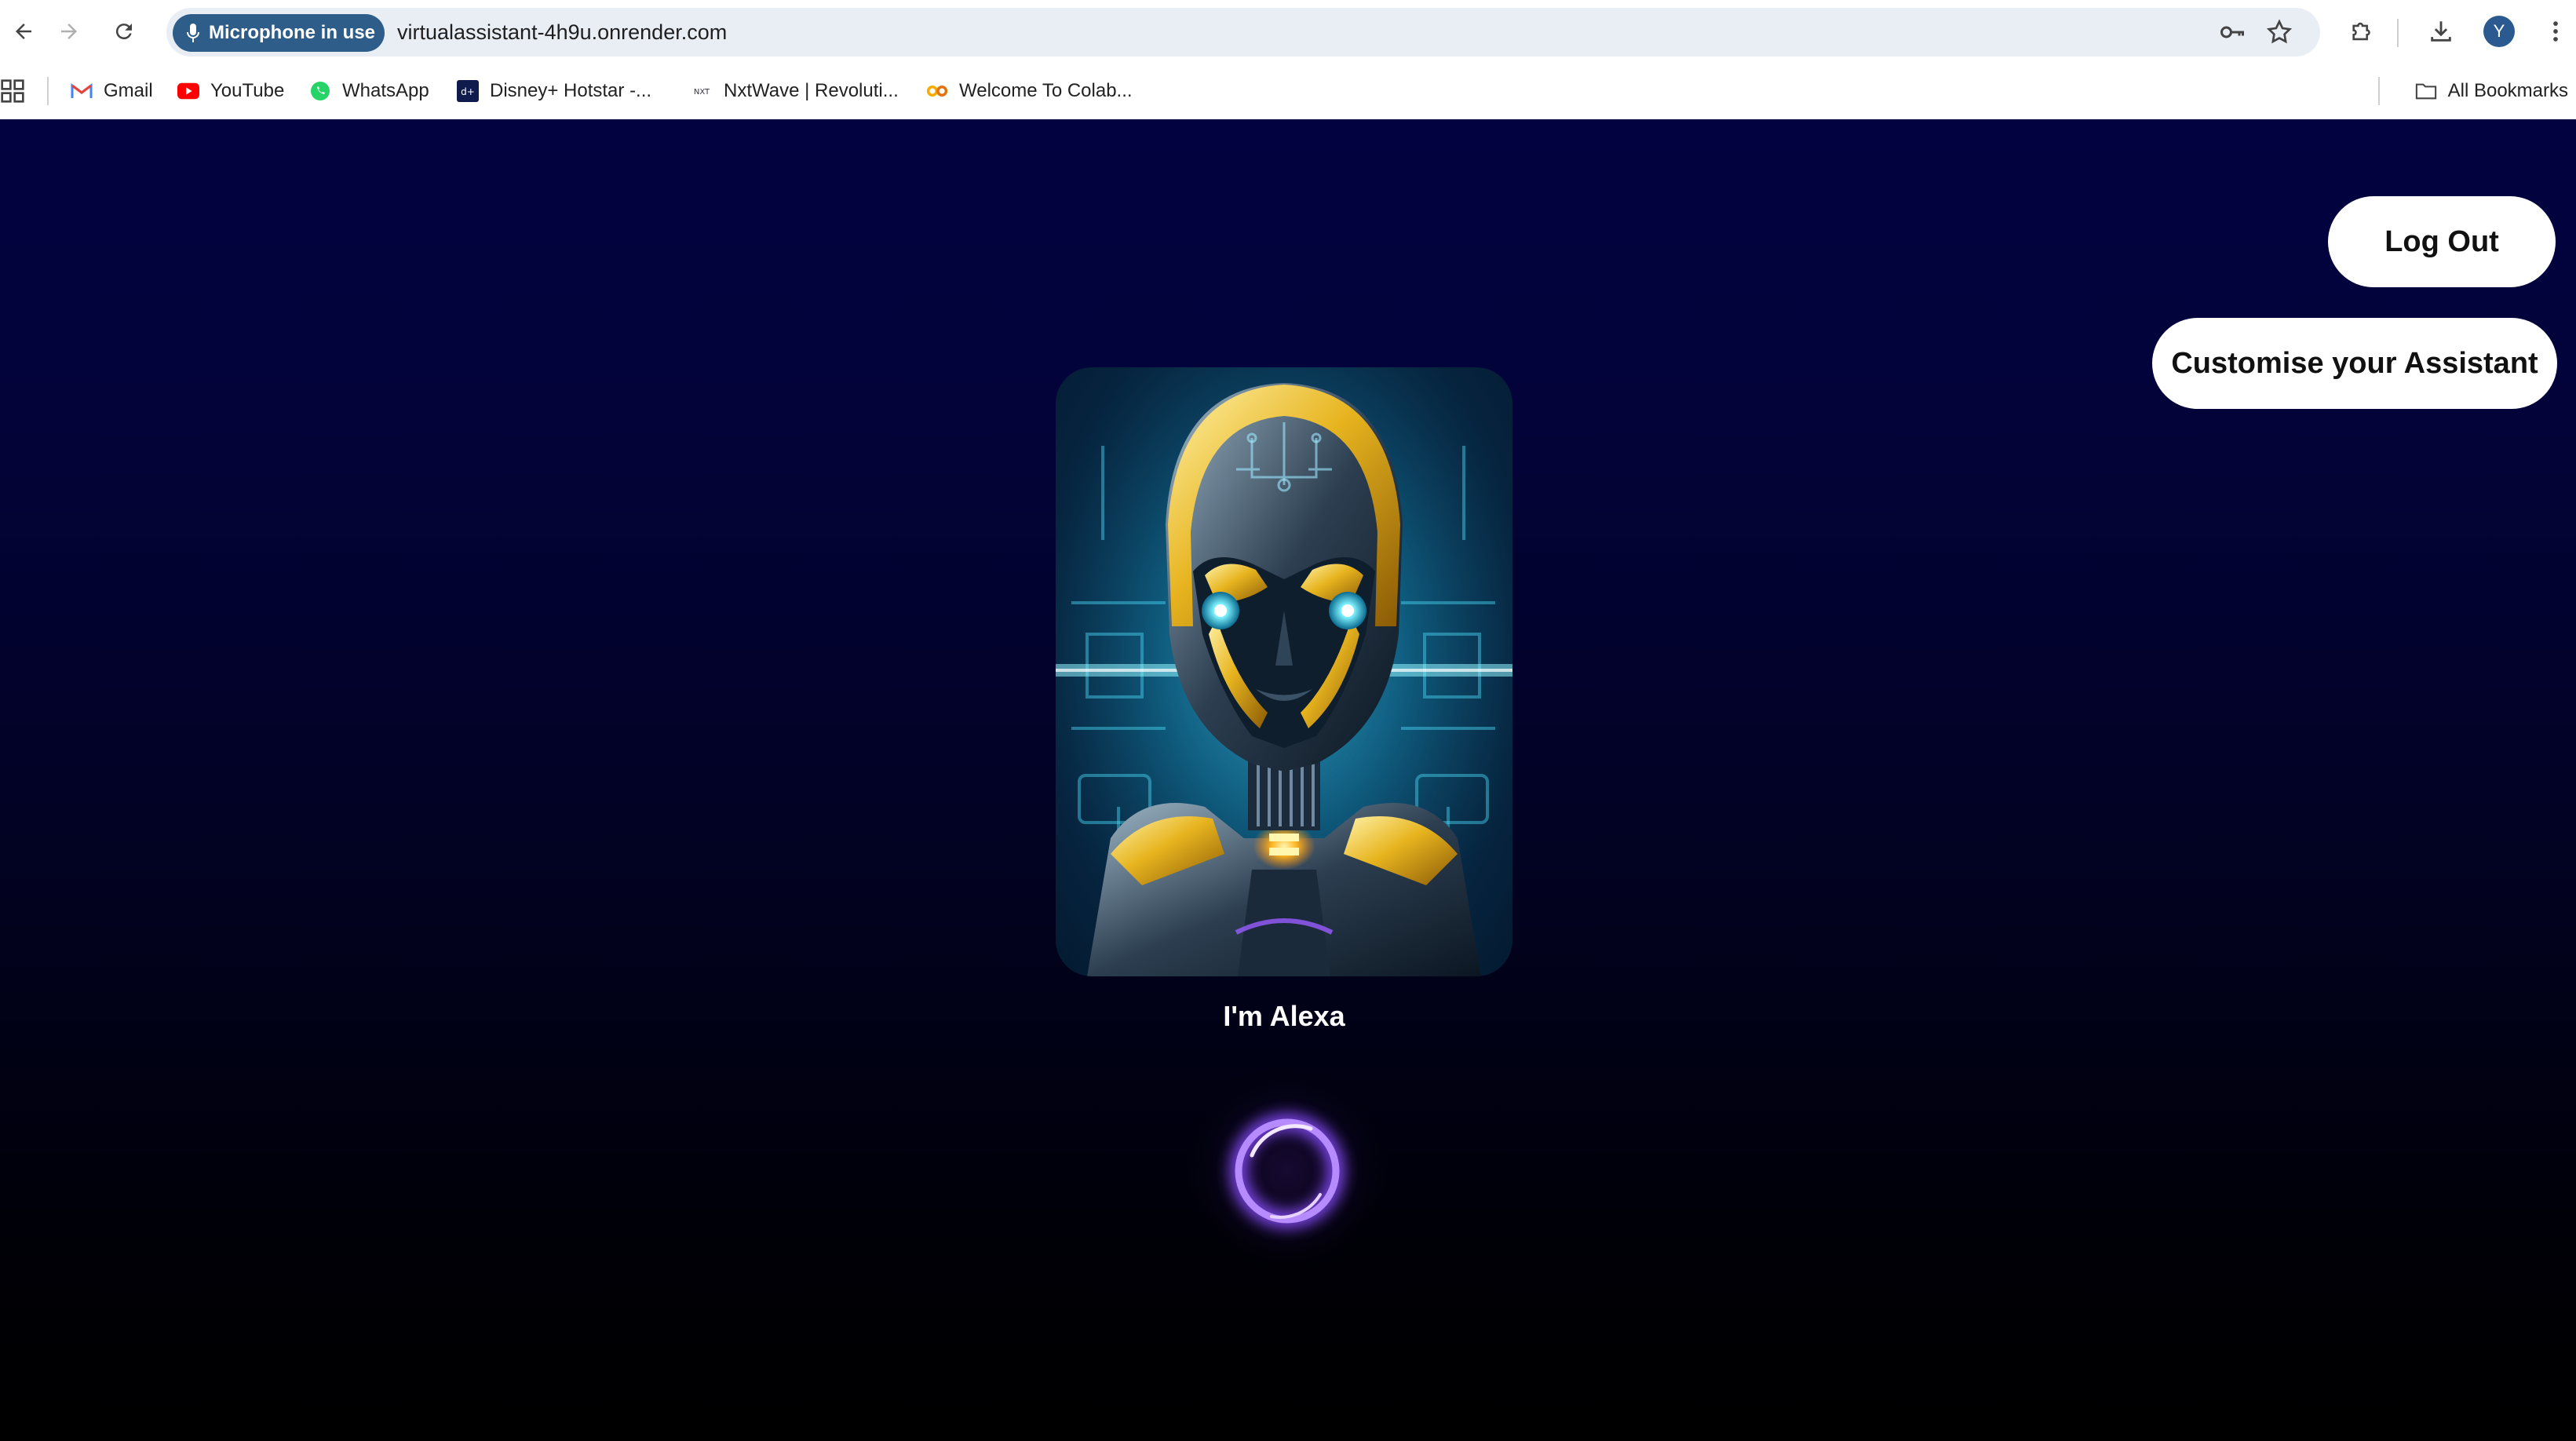  What do you see at coordinates (2507, 90) in the screenshot?
I see `all-bookmarks-label: All Bookmarks` at bounding box center [2507, 90].